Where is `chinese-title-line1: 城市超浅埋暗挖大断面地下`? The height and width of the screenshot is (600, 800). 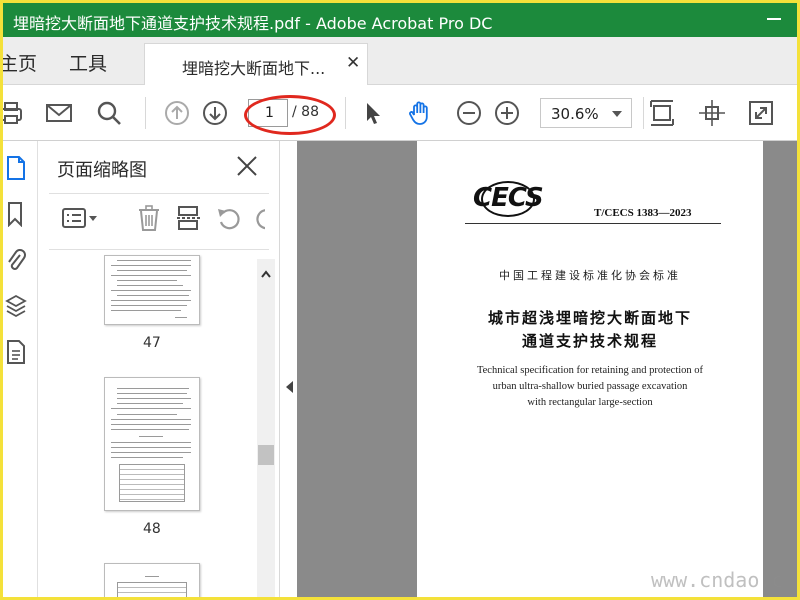 chinese-title-line1: 城市超浅埋暗挖大断面地下 is located at coordinates (589, 318).